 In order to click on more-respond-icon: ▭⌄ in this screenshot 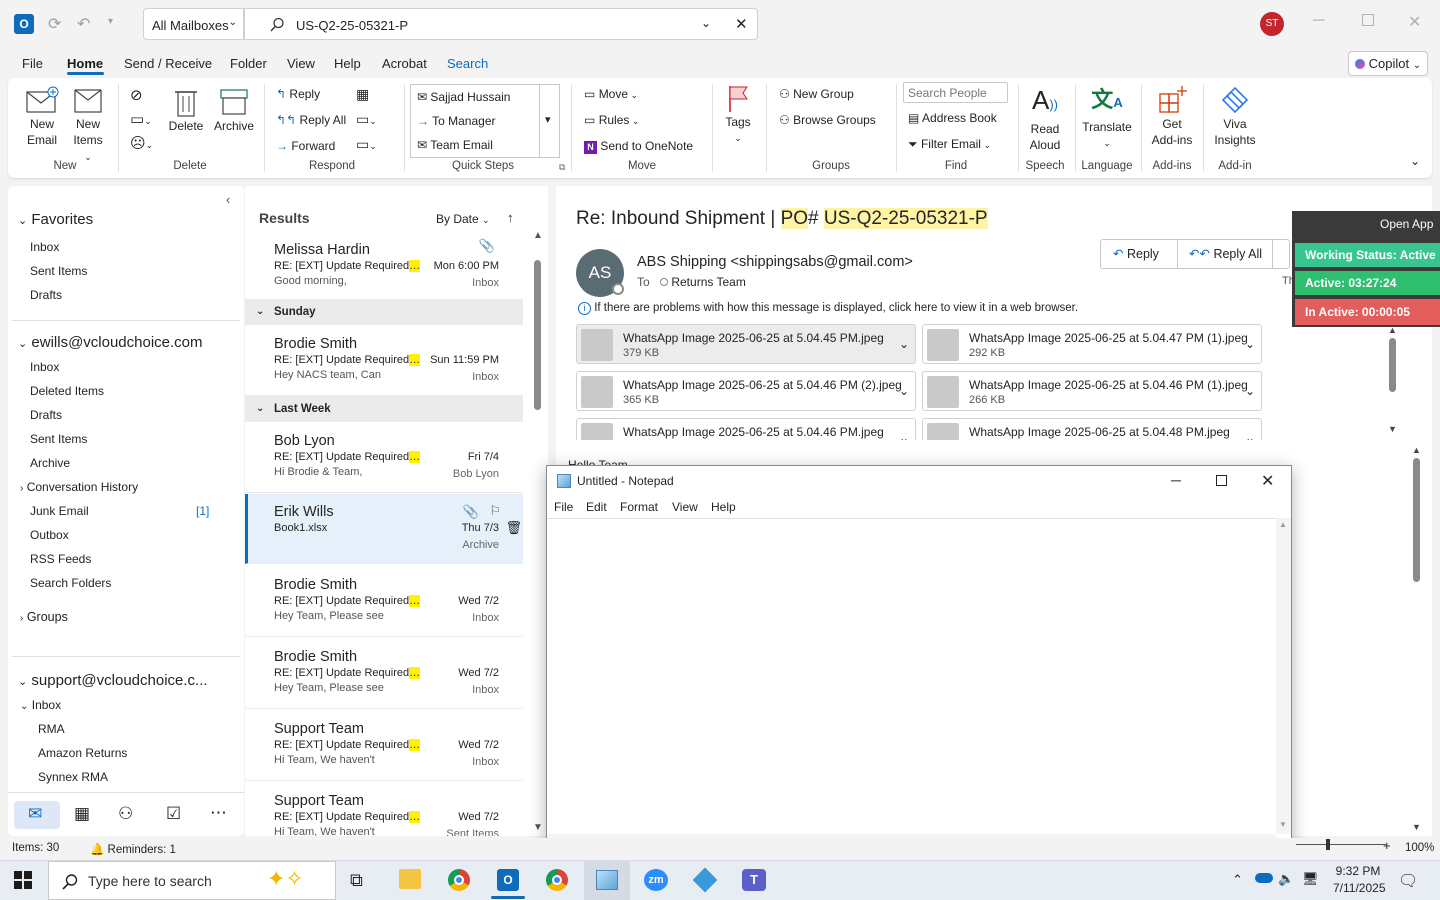, I will do `click(366, 144)`.